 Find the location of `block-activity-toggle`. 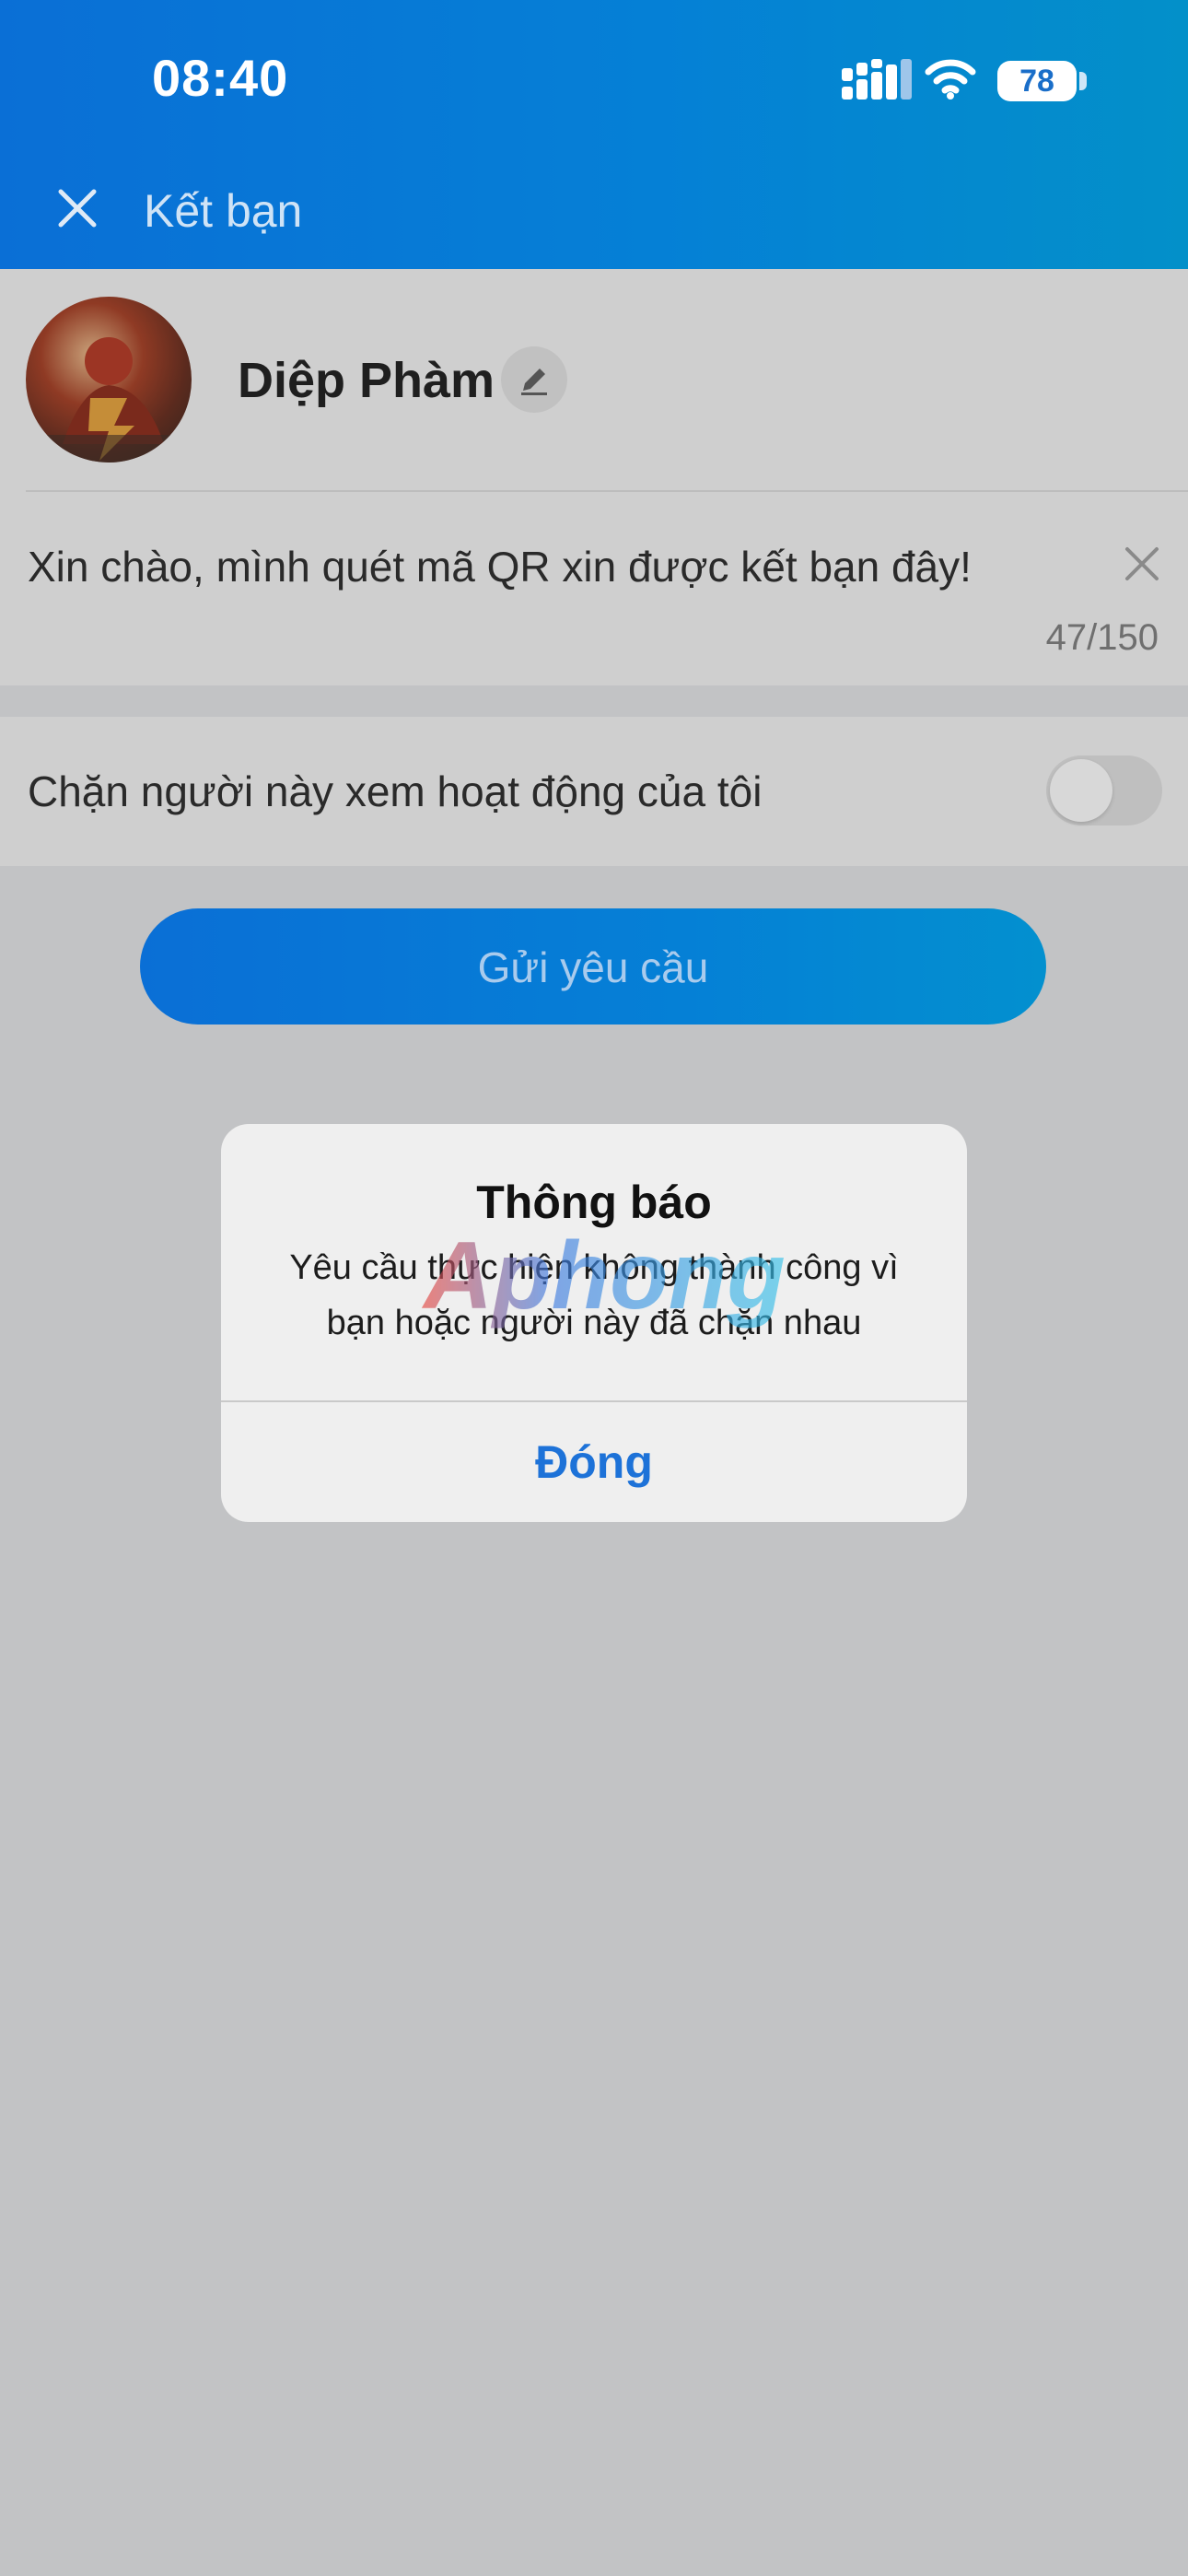

block-activity-toggle is located at coordinates (1104, 790).